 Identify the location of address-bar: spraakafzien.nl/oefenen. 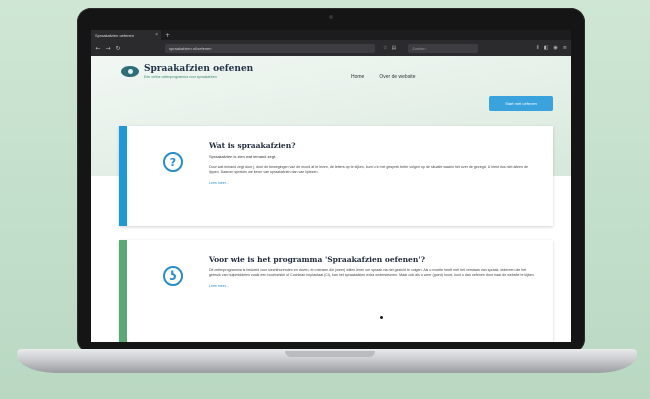
(270, 48).